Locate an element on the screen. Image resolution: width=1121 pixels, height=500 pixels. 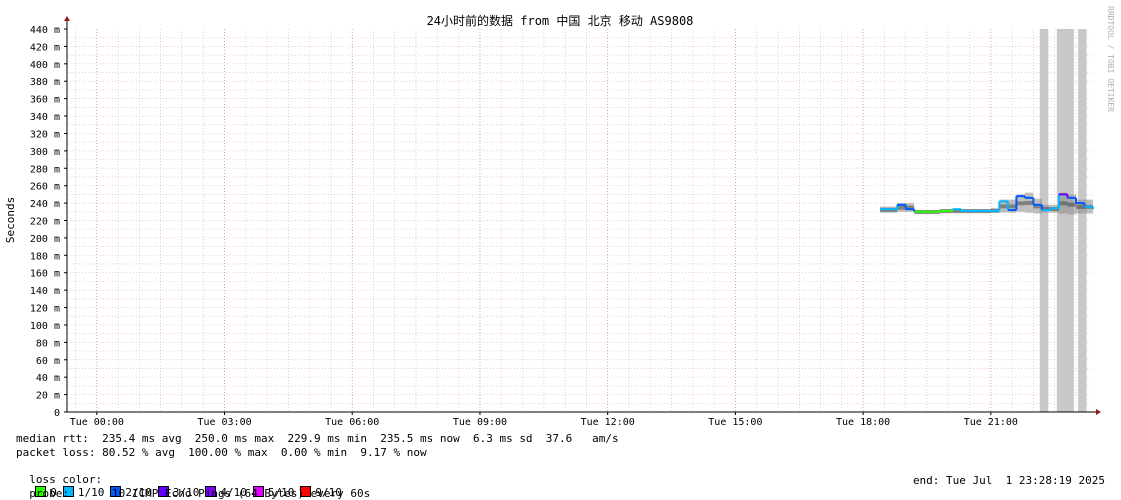
y-tick-label: 320 m is located at coordinates (45, 134).